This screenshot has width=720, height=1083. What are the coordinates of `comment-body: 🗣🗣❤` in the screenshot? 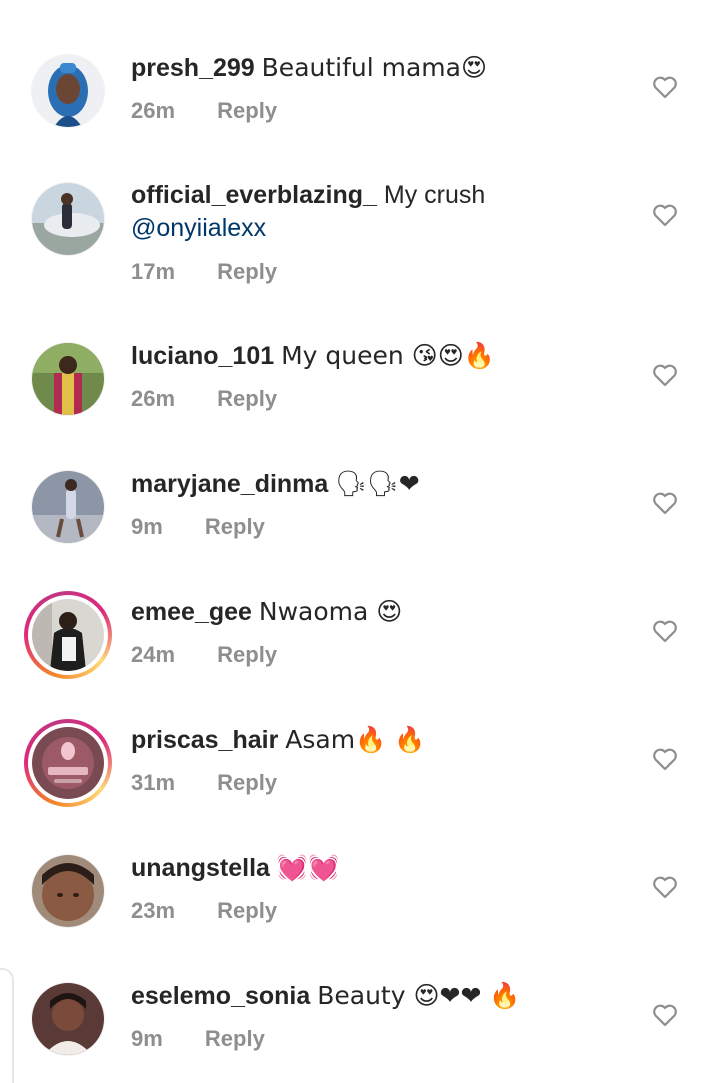 It's located at (377, 483).